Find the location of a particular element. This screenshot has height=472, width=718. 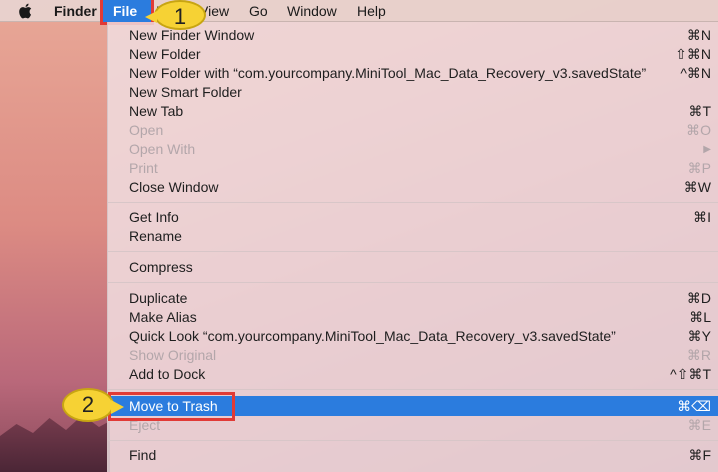

menu-item-show-original: Show Original ⌘R is located at coordinates (413, 355).